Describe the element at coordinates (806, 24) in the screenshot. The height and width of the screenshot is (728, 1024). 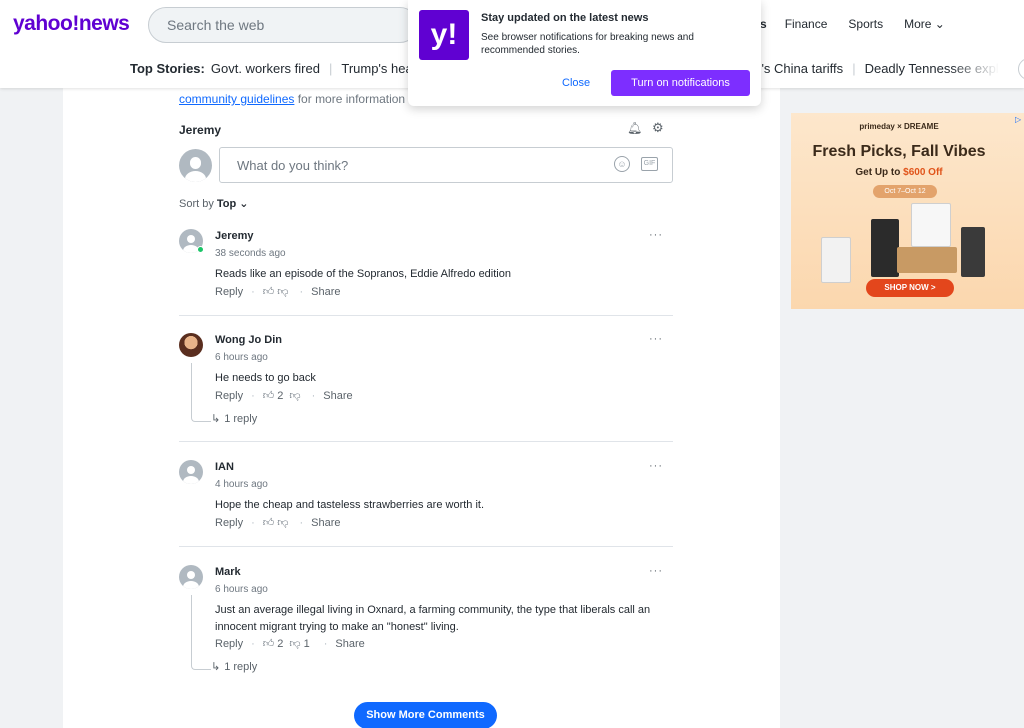
I see `nav-link-finance: Finance` at that location.